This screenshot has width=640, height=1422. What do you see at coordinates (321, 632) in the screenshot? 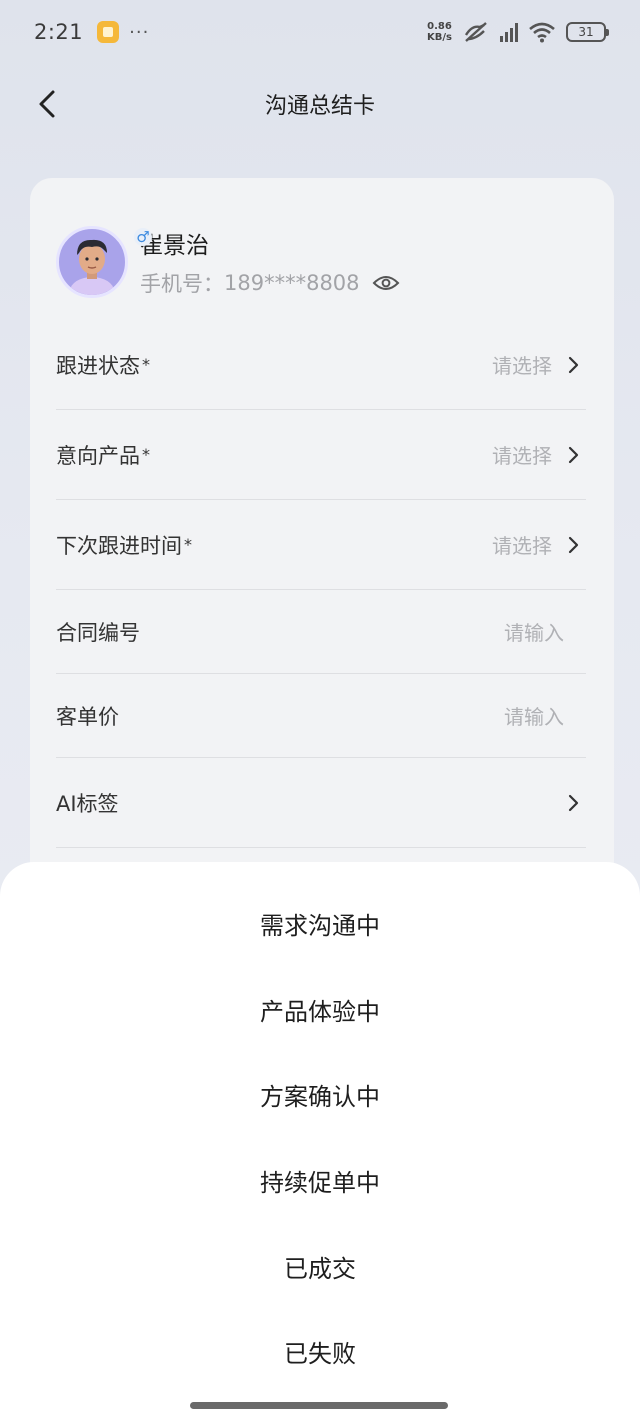
I see `form-row-contract-number: 合同编号 请输入` at bounding box center [321, 632].